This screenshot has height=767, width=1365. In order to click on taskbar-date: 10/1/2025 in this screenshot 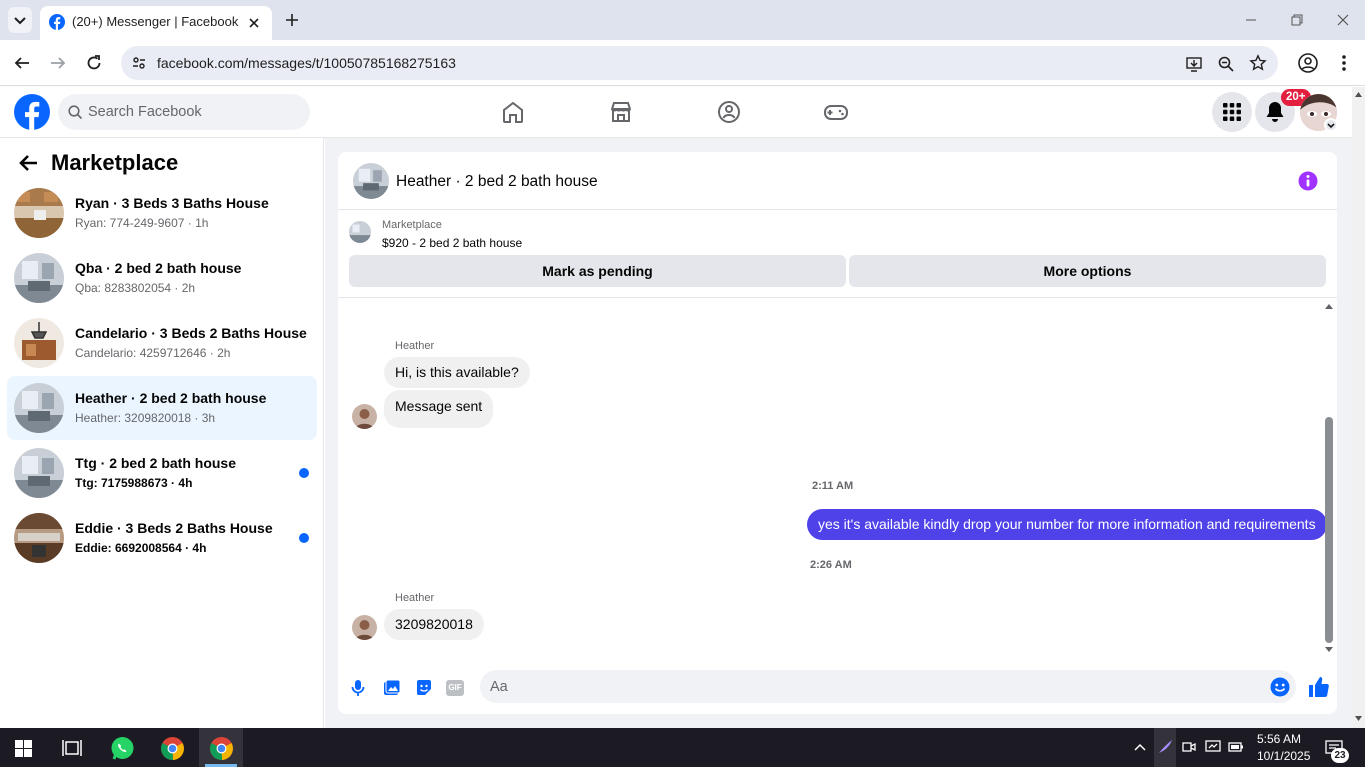, I will do `click(1283, 756)`.